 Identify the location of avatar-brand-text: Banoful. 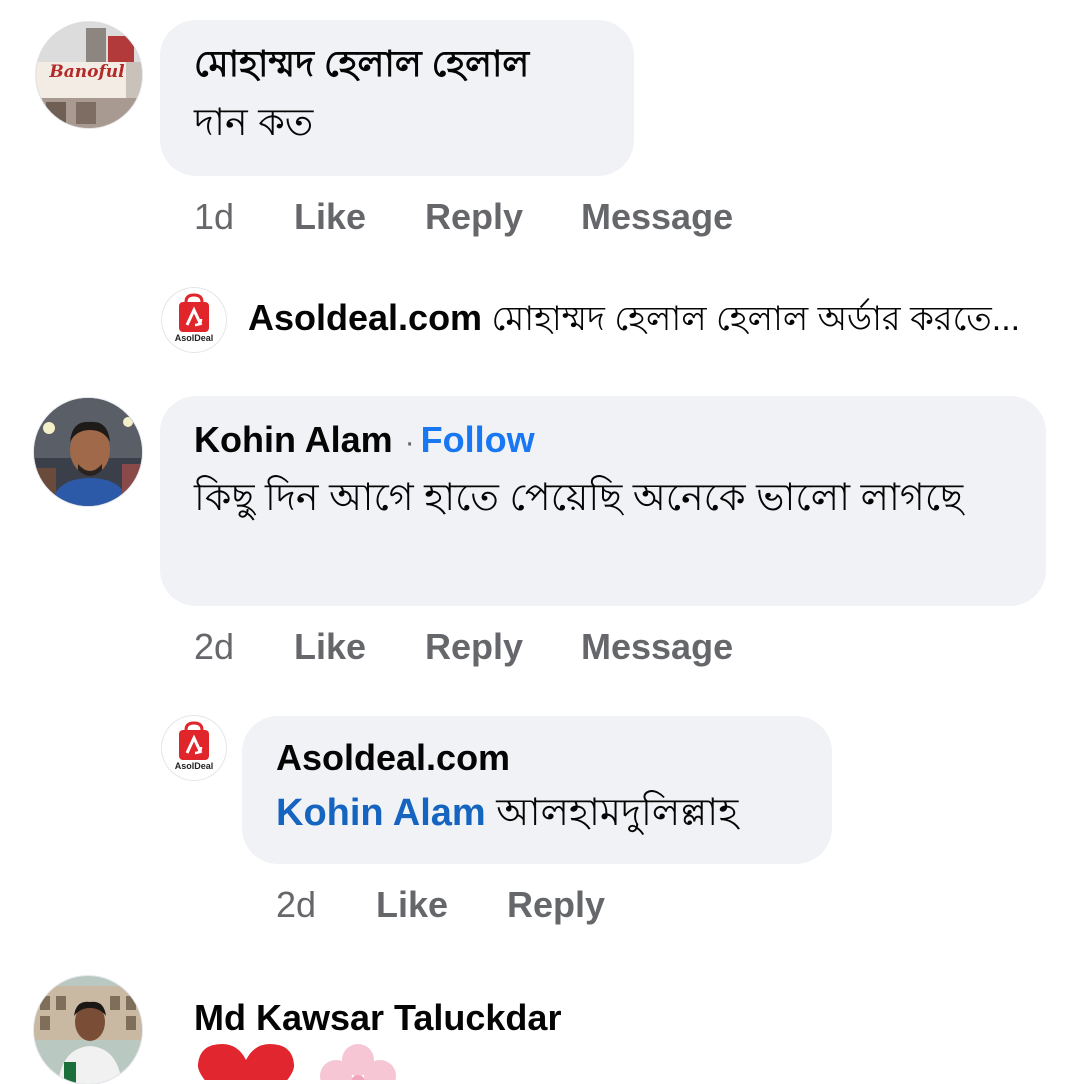
(87, 72).